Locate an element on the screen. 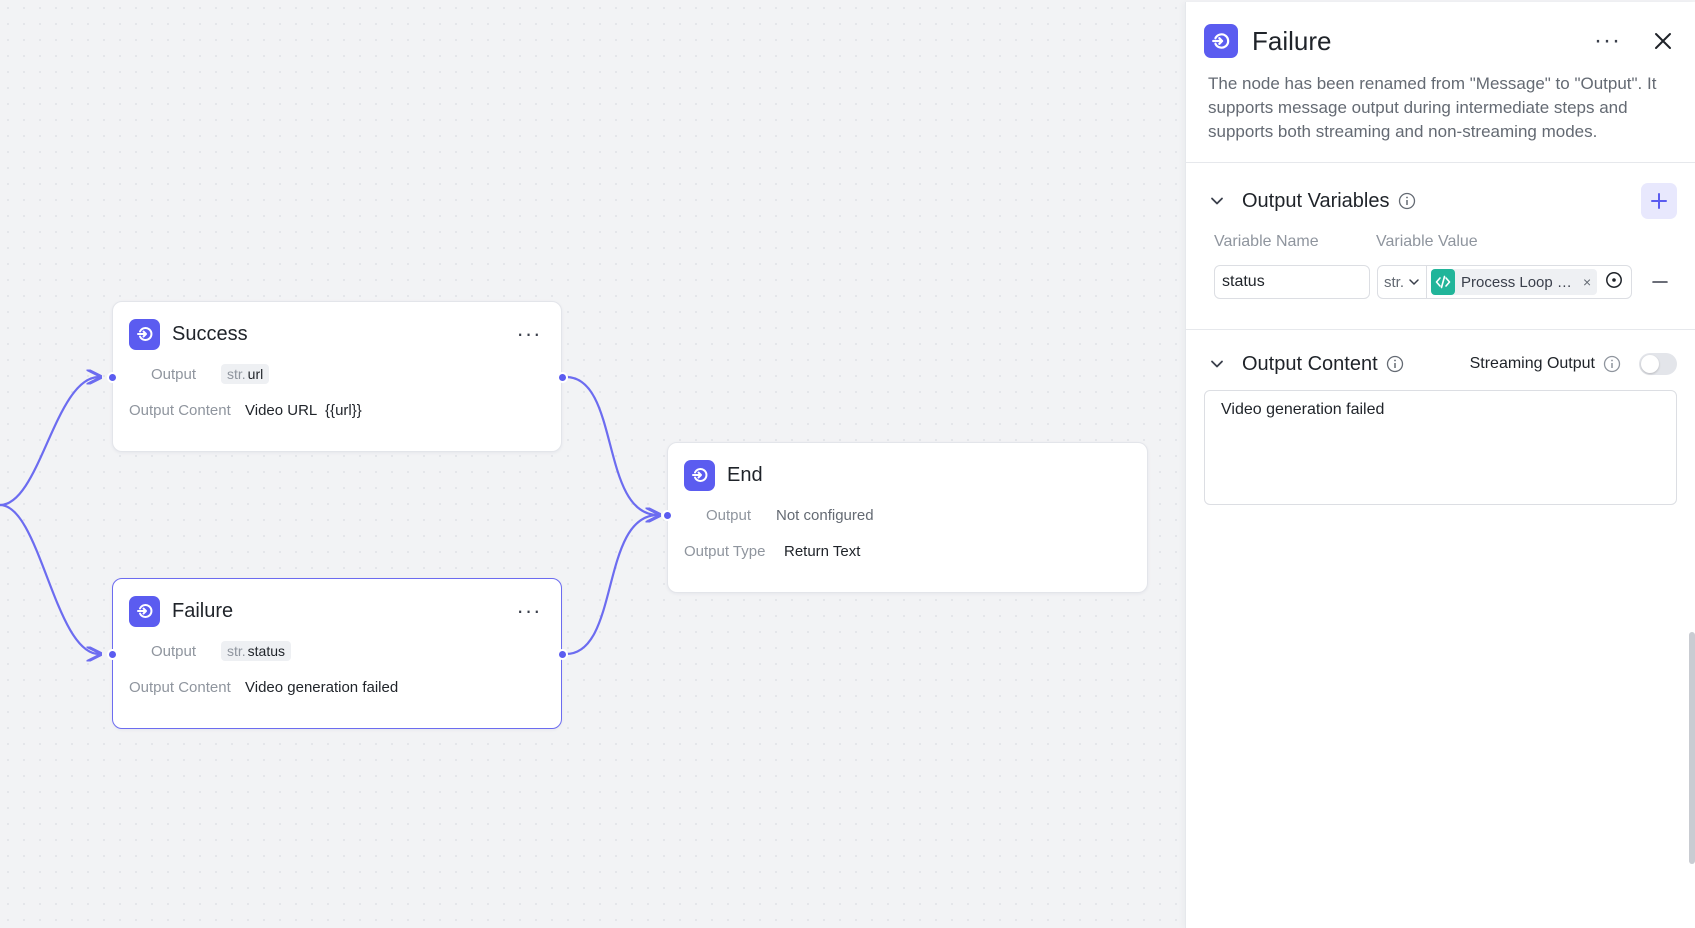 The height and width of the screenshot is (928, 1695). column-variable-name: Variable Name is located at coordinates (1266, 241).